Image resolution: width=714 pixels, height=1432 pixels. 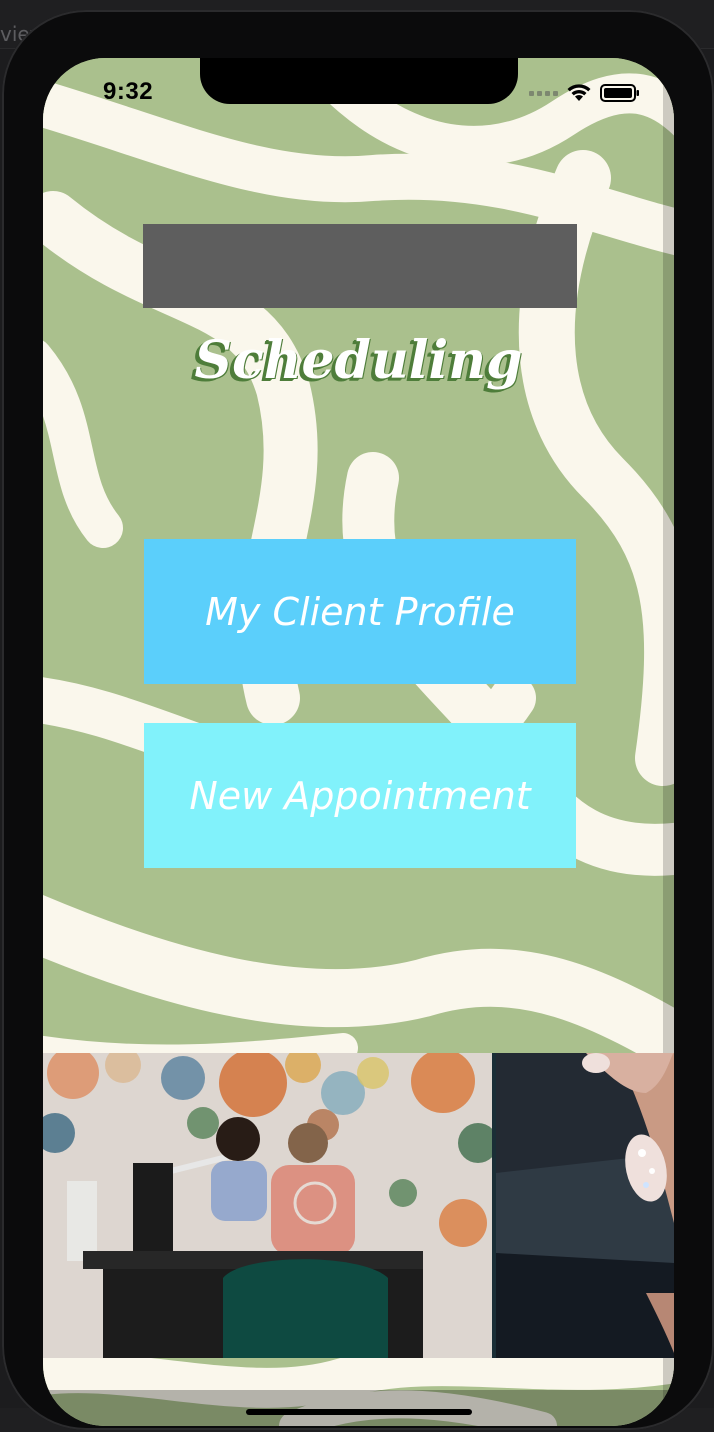 What do you see at coordinates (358, 1408) in the screenshot?
I see `bottom-bar-shade` at bounding box center [358, 1408].